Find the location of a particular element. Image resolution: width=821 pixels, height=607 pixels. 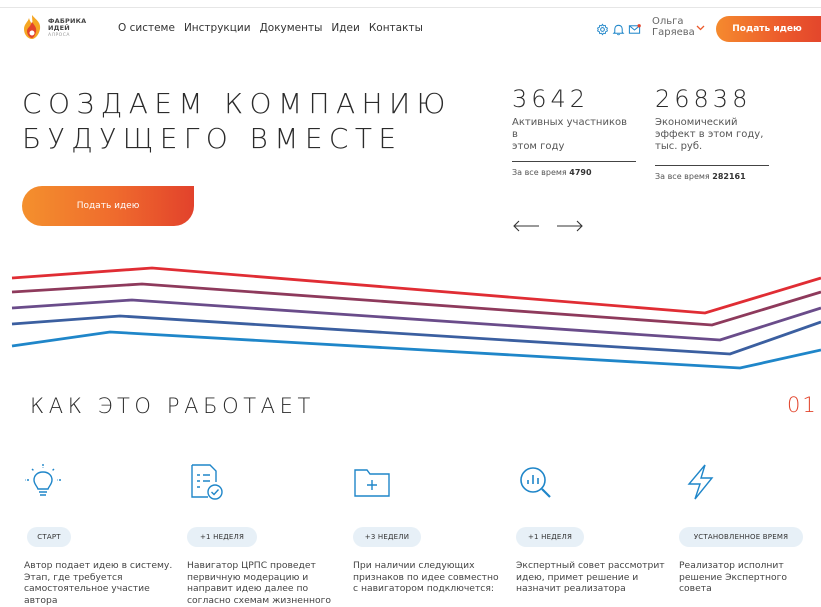

nav-item-ideas: Идеи is located at coordinates (345, 28).